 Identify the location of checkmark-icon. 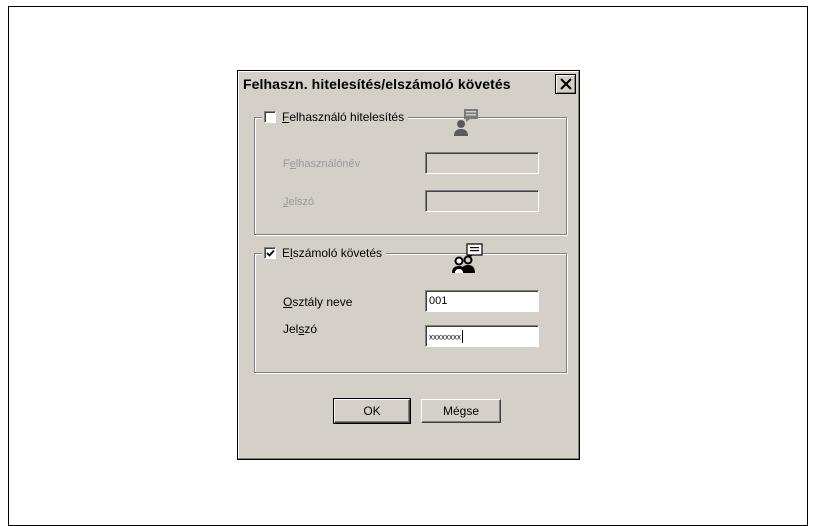
(270, 253).